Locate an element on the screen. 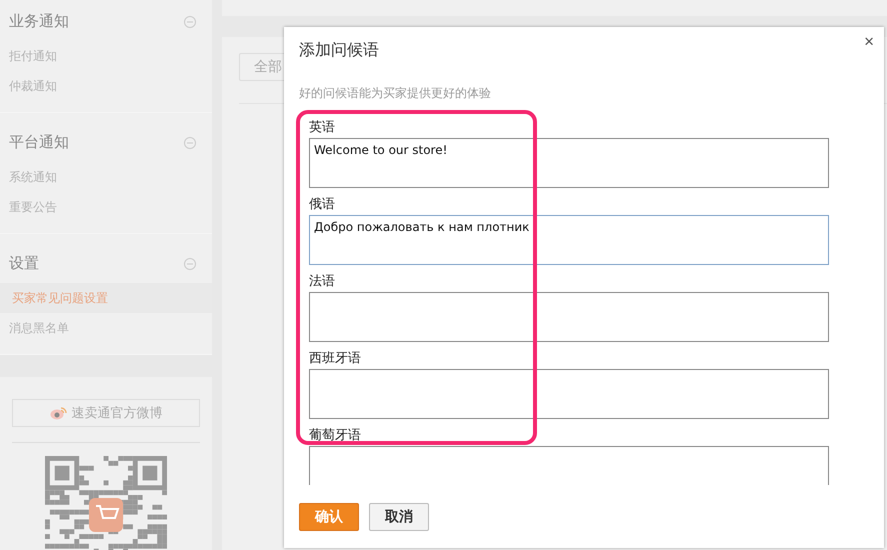 This screenshot has width=887, height=550. hint-text: 好的问候语能为买家提供更好的体验 is located at coordinates (395, 93).